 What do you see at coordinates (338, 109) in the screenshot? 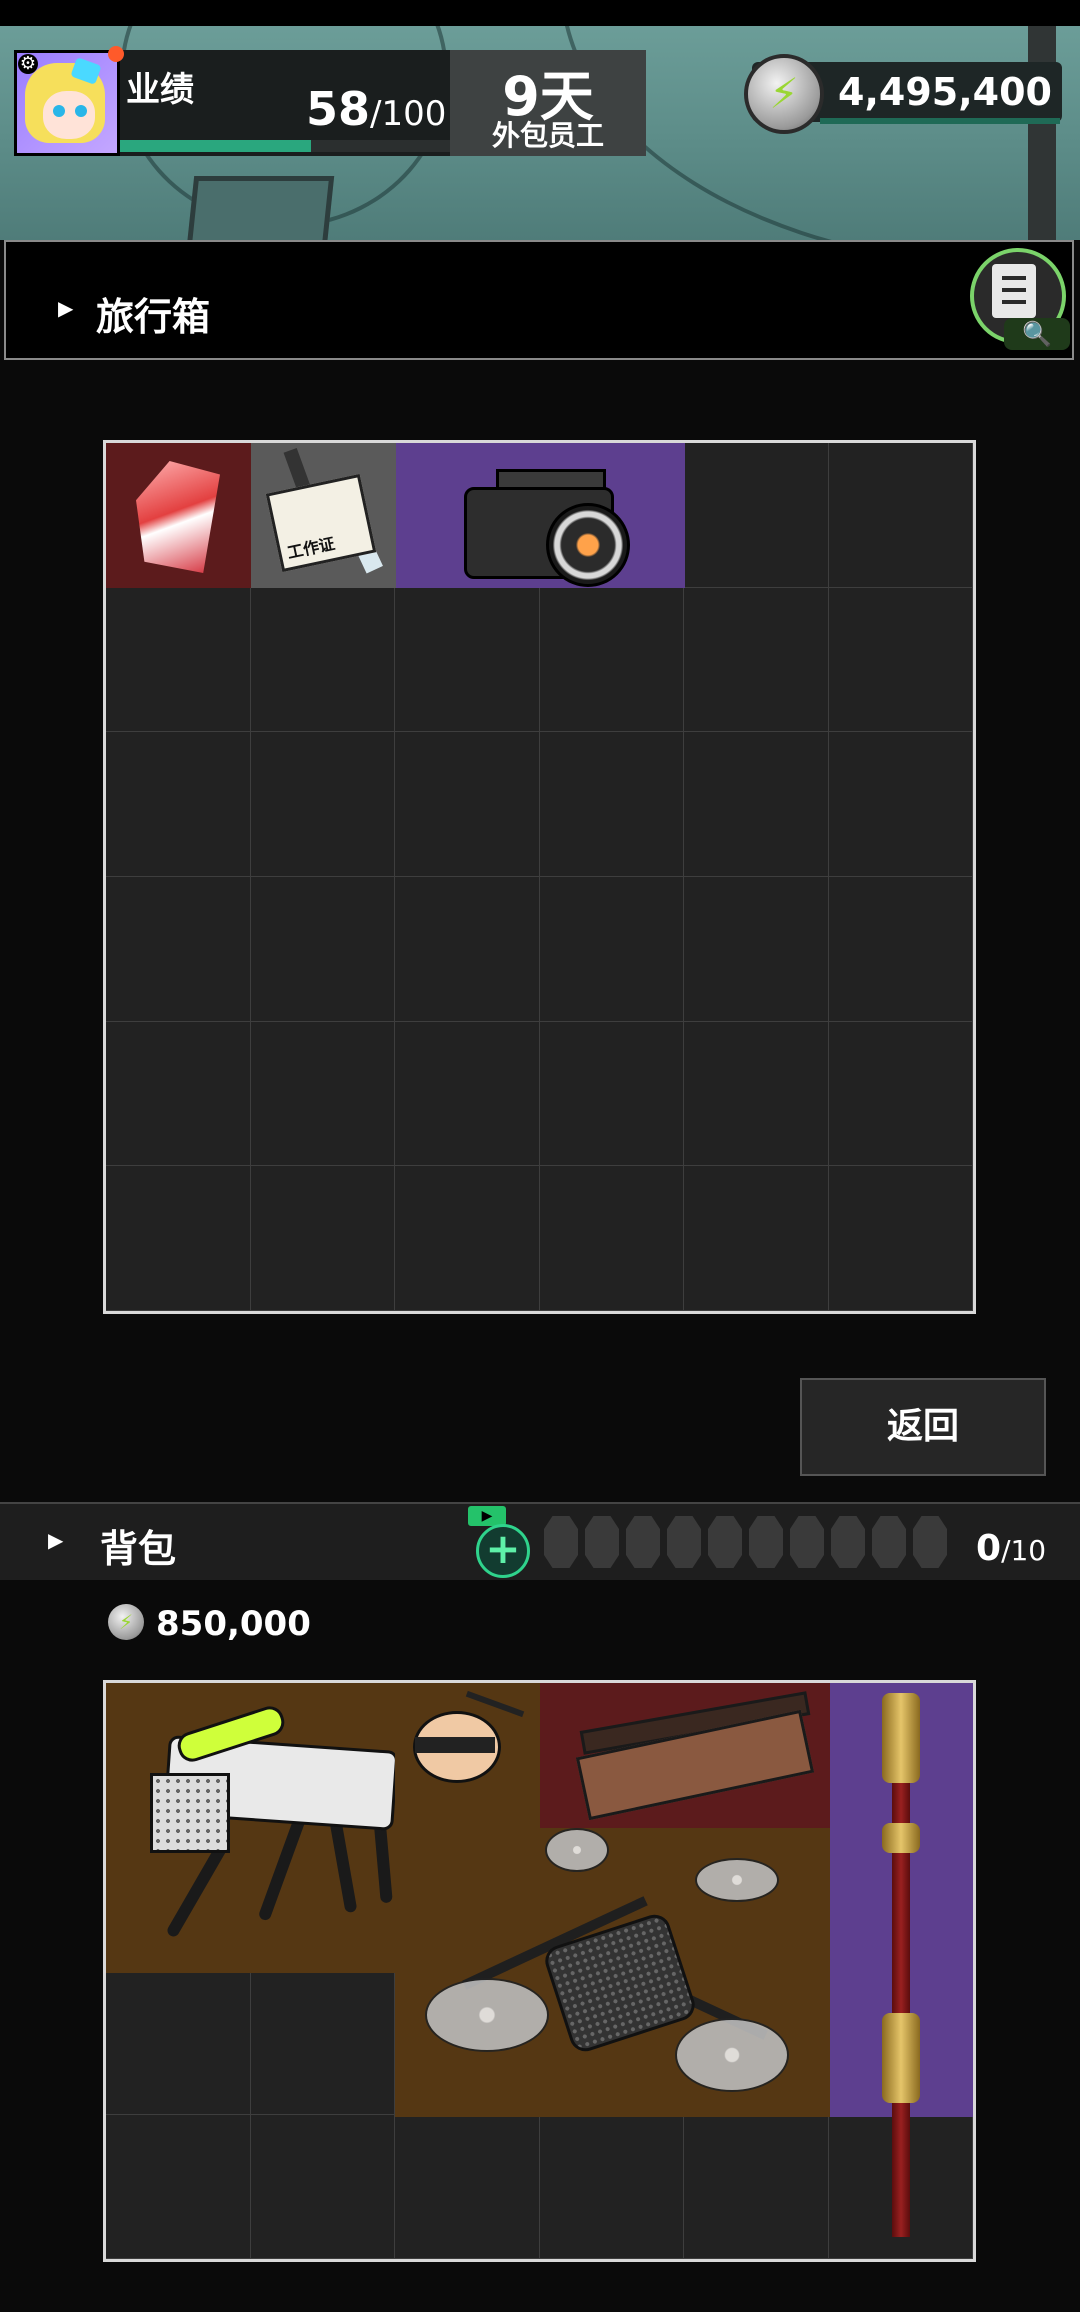
I see `performance-current: 58` at bounding box center [338, 109].